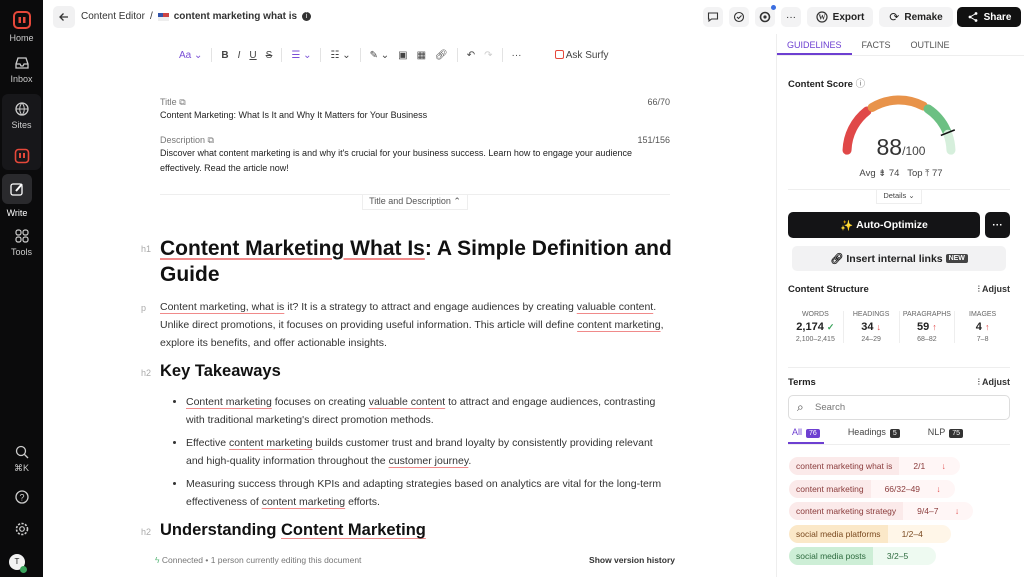 The height and width of the screenshot is (577, 1024). Describe the element at coordinates (301, 55) in the screenshot. I see `align-dropdown: ☰ ⌄` at that location.